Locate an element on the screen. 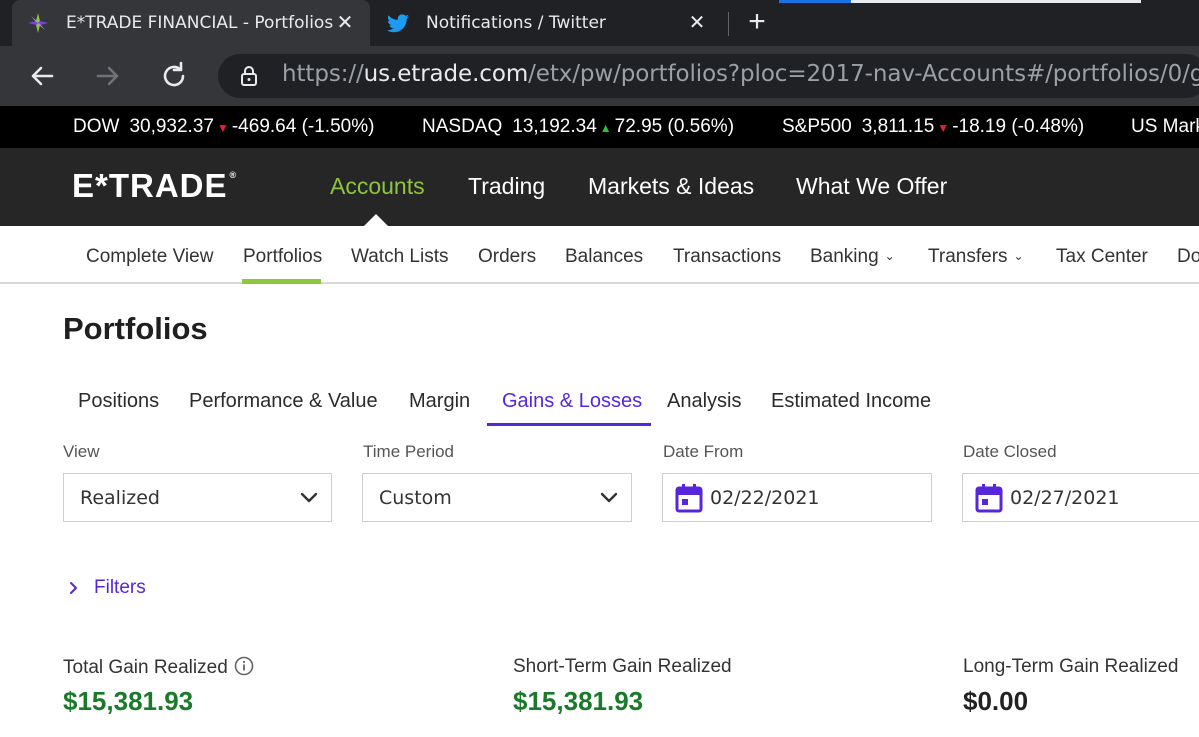 The width and height of the screenshot is (1199, 737). ticker-symbol: DOW is located at coordinates (96, 126).